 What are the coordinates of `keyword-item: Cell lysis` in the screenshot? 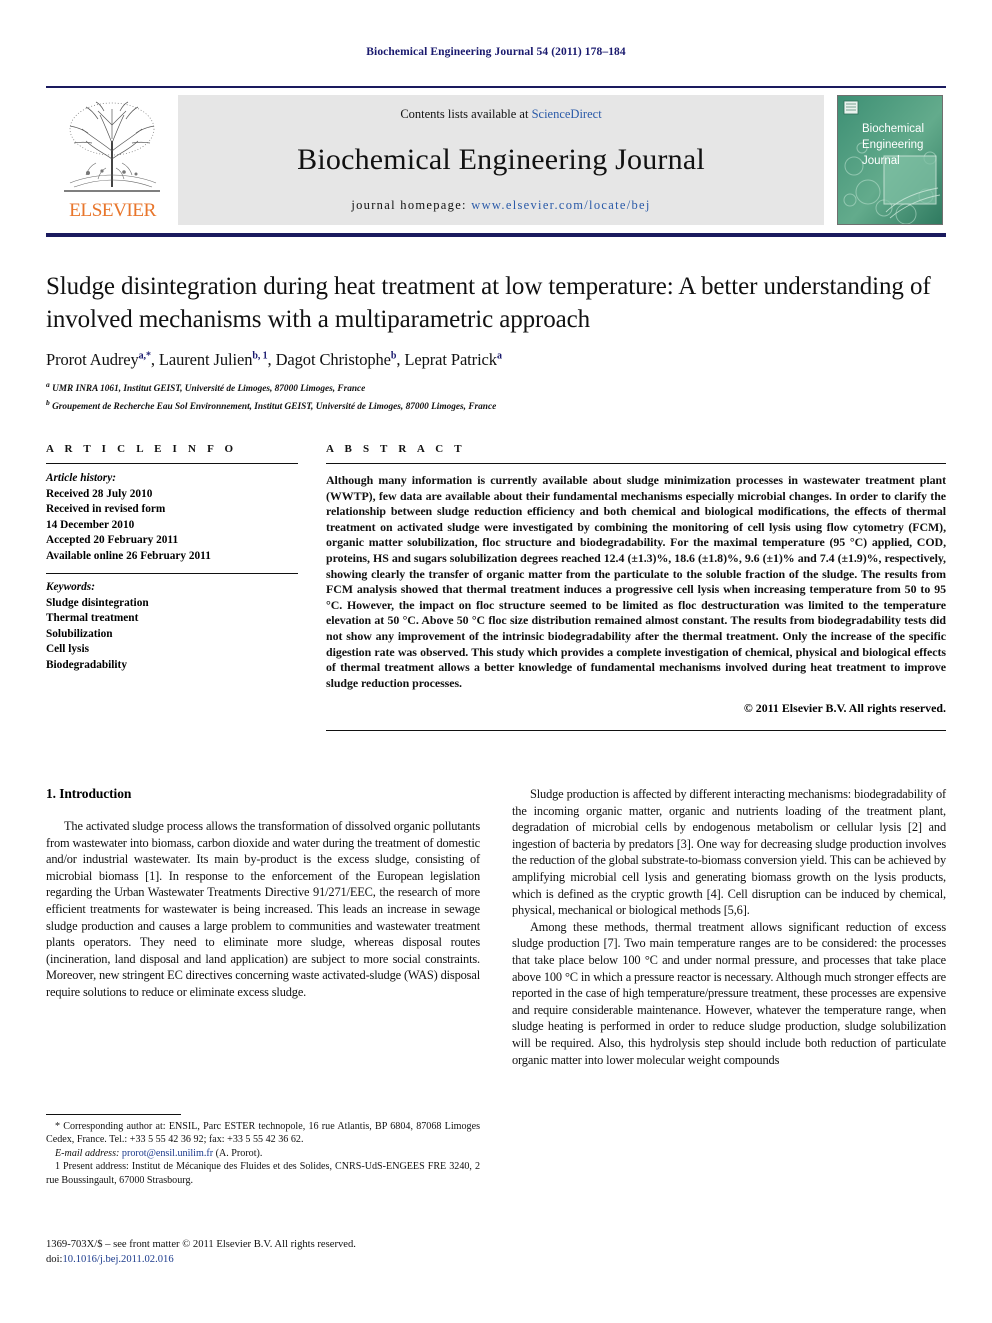 It's located at (67, 649).